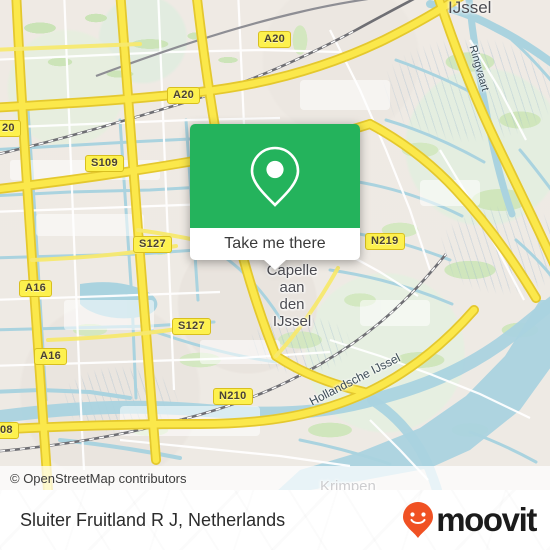 Image resolution: width=550 pixels, height=550 pixels. I want to click on road-shield-n219: N219, so click(385, 241).